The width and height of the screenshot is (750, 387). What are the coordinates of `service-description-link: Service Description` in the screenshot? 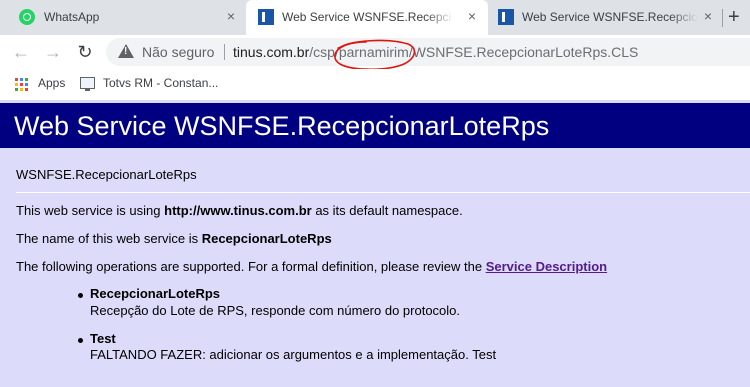 It's located at (546, 266).